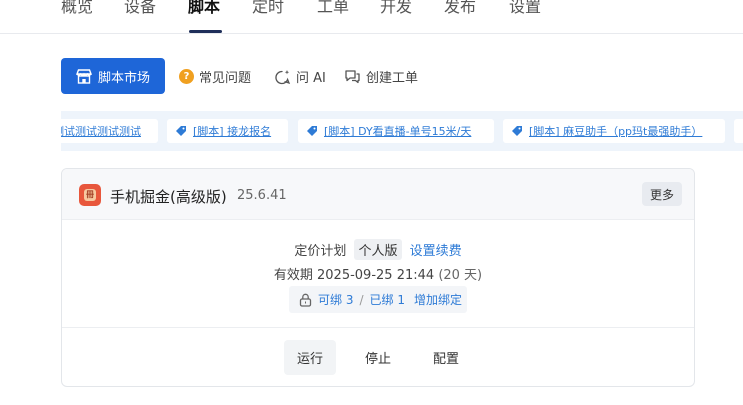 The width and height of the screenshot is (743, 405). Describe the element at coordinates (186, 76) in the screenshot. I see `question-icon: ?` at that location.